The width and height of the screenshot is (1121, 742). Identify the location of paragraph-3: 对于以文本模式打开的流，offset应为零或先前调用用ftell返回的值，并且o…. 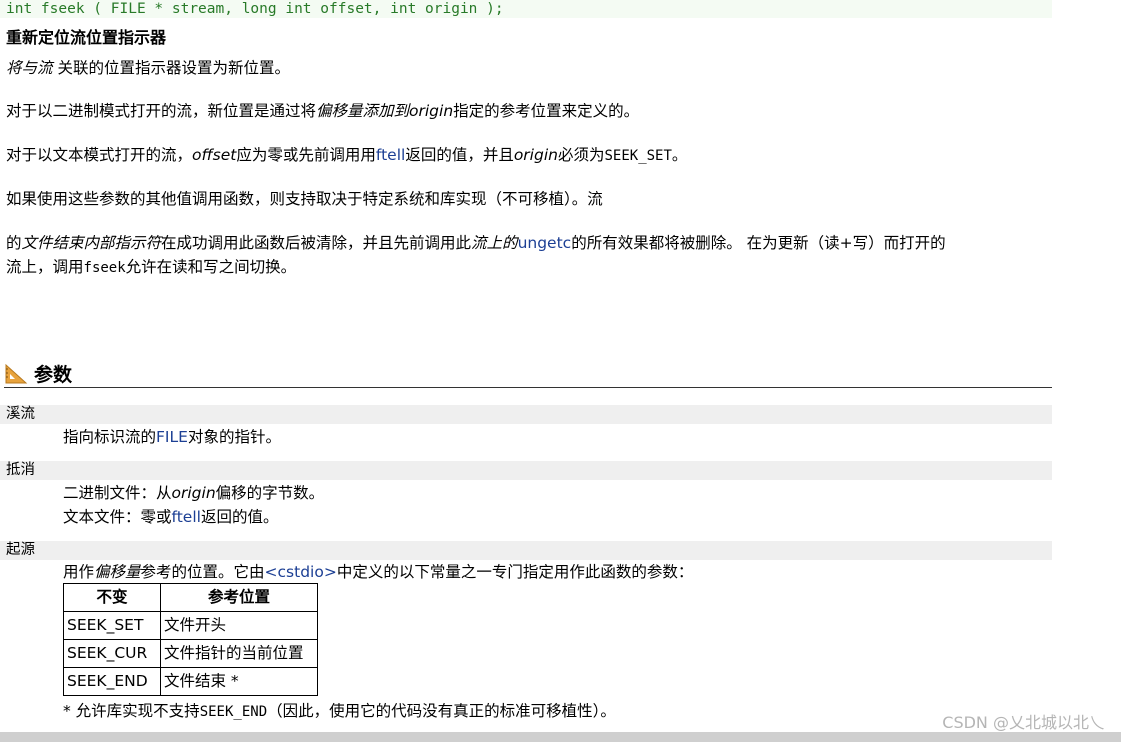
(530, 155).